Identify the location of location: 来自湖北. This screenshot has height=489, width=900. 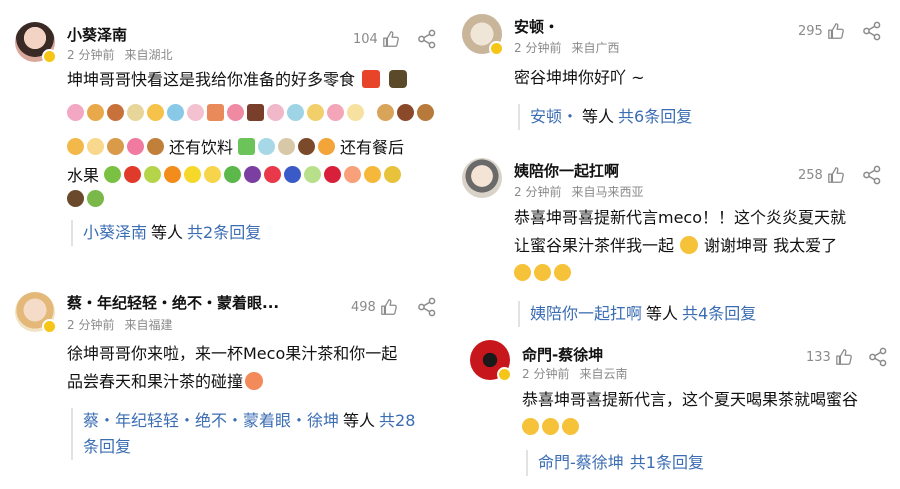
(148, 55).